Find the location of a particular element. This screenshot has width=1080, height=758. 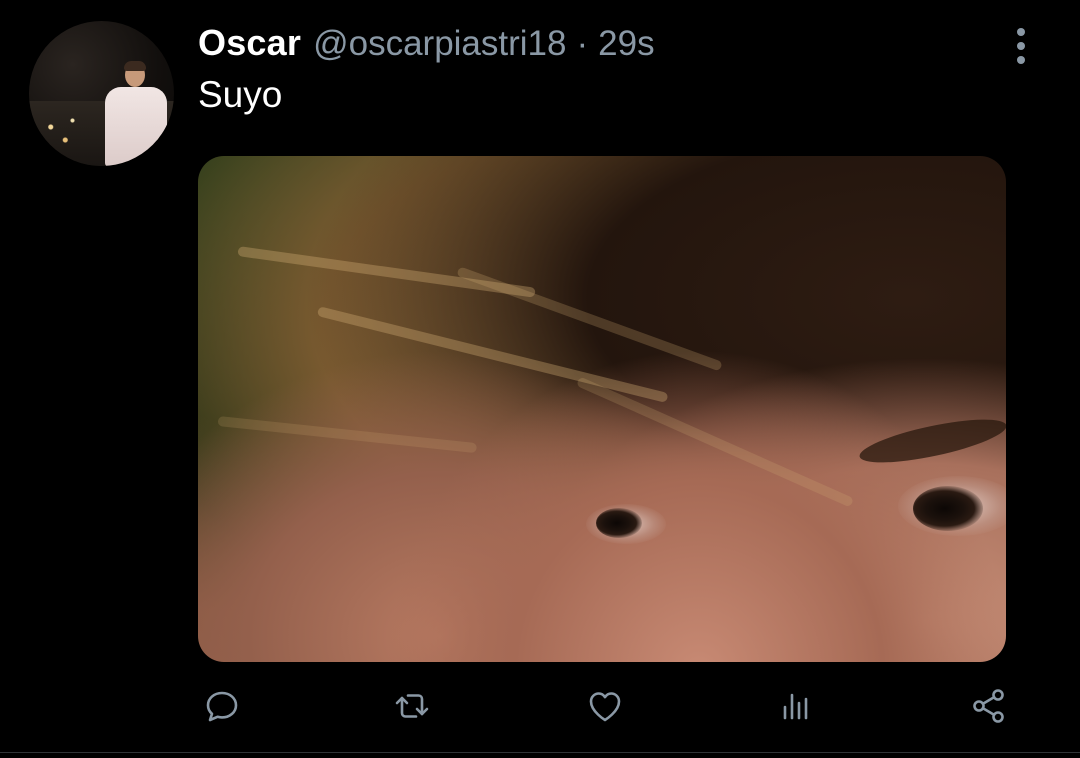

retweet-button is located at coordinates (412, 706).